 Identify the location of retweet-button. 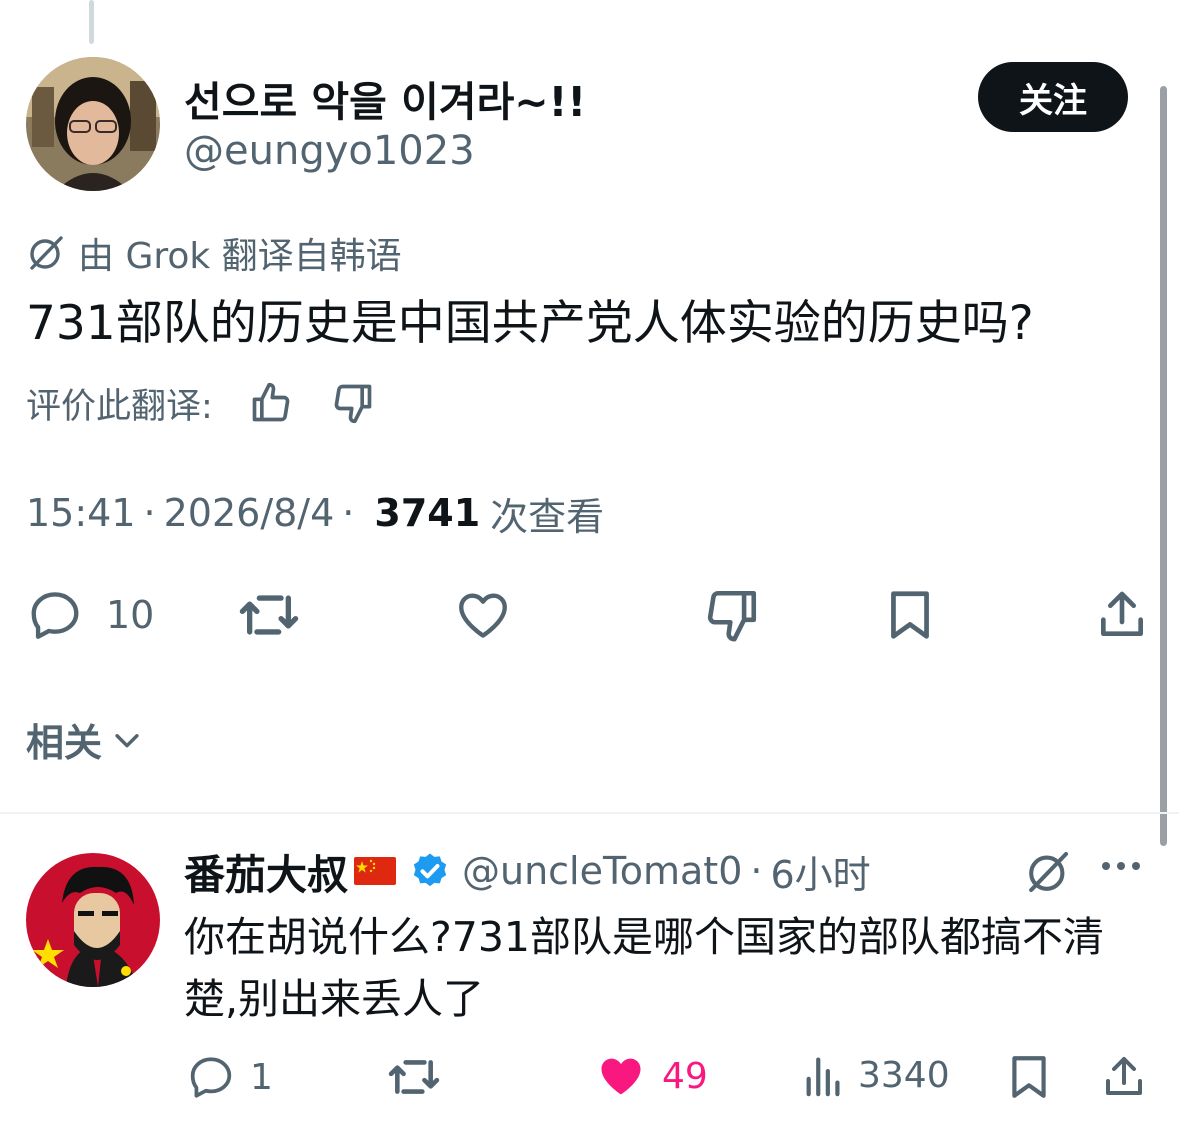
(269, 615).